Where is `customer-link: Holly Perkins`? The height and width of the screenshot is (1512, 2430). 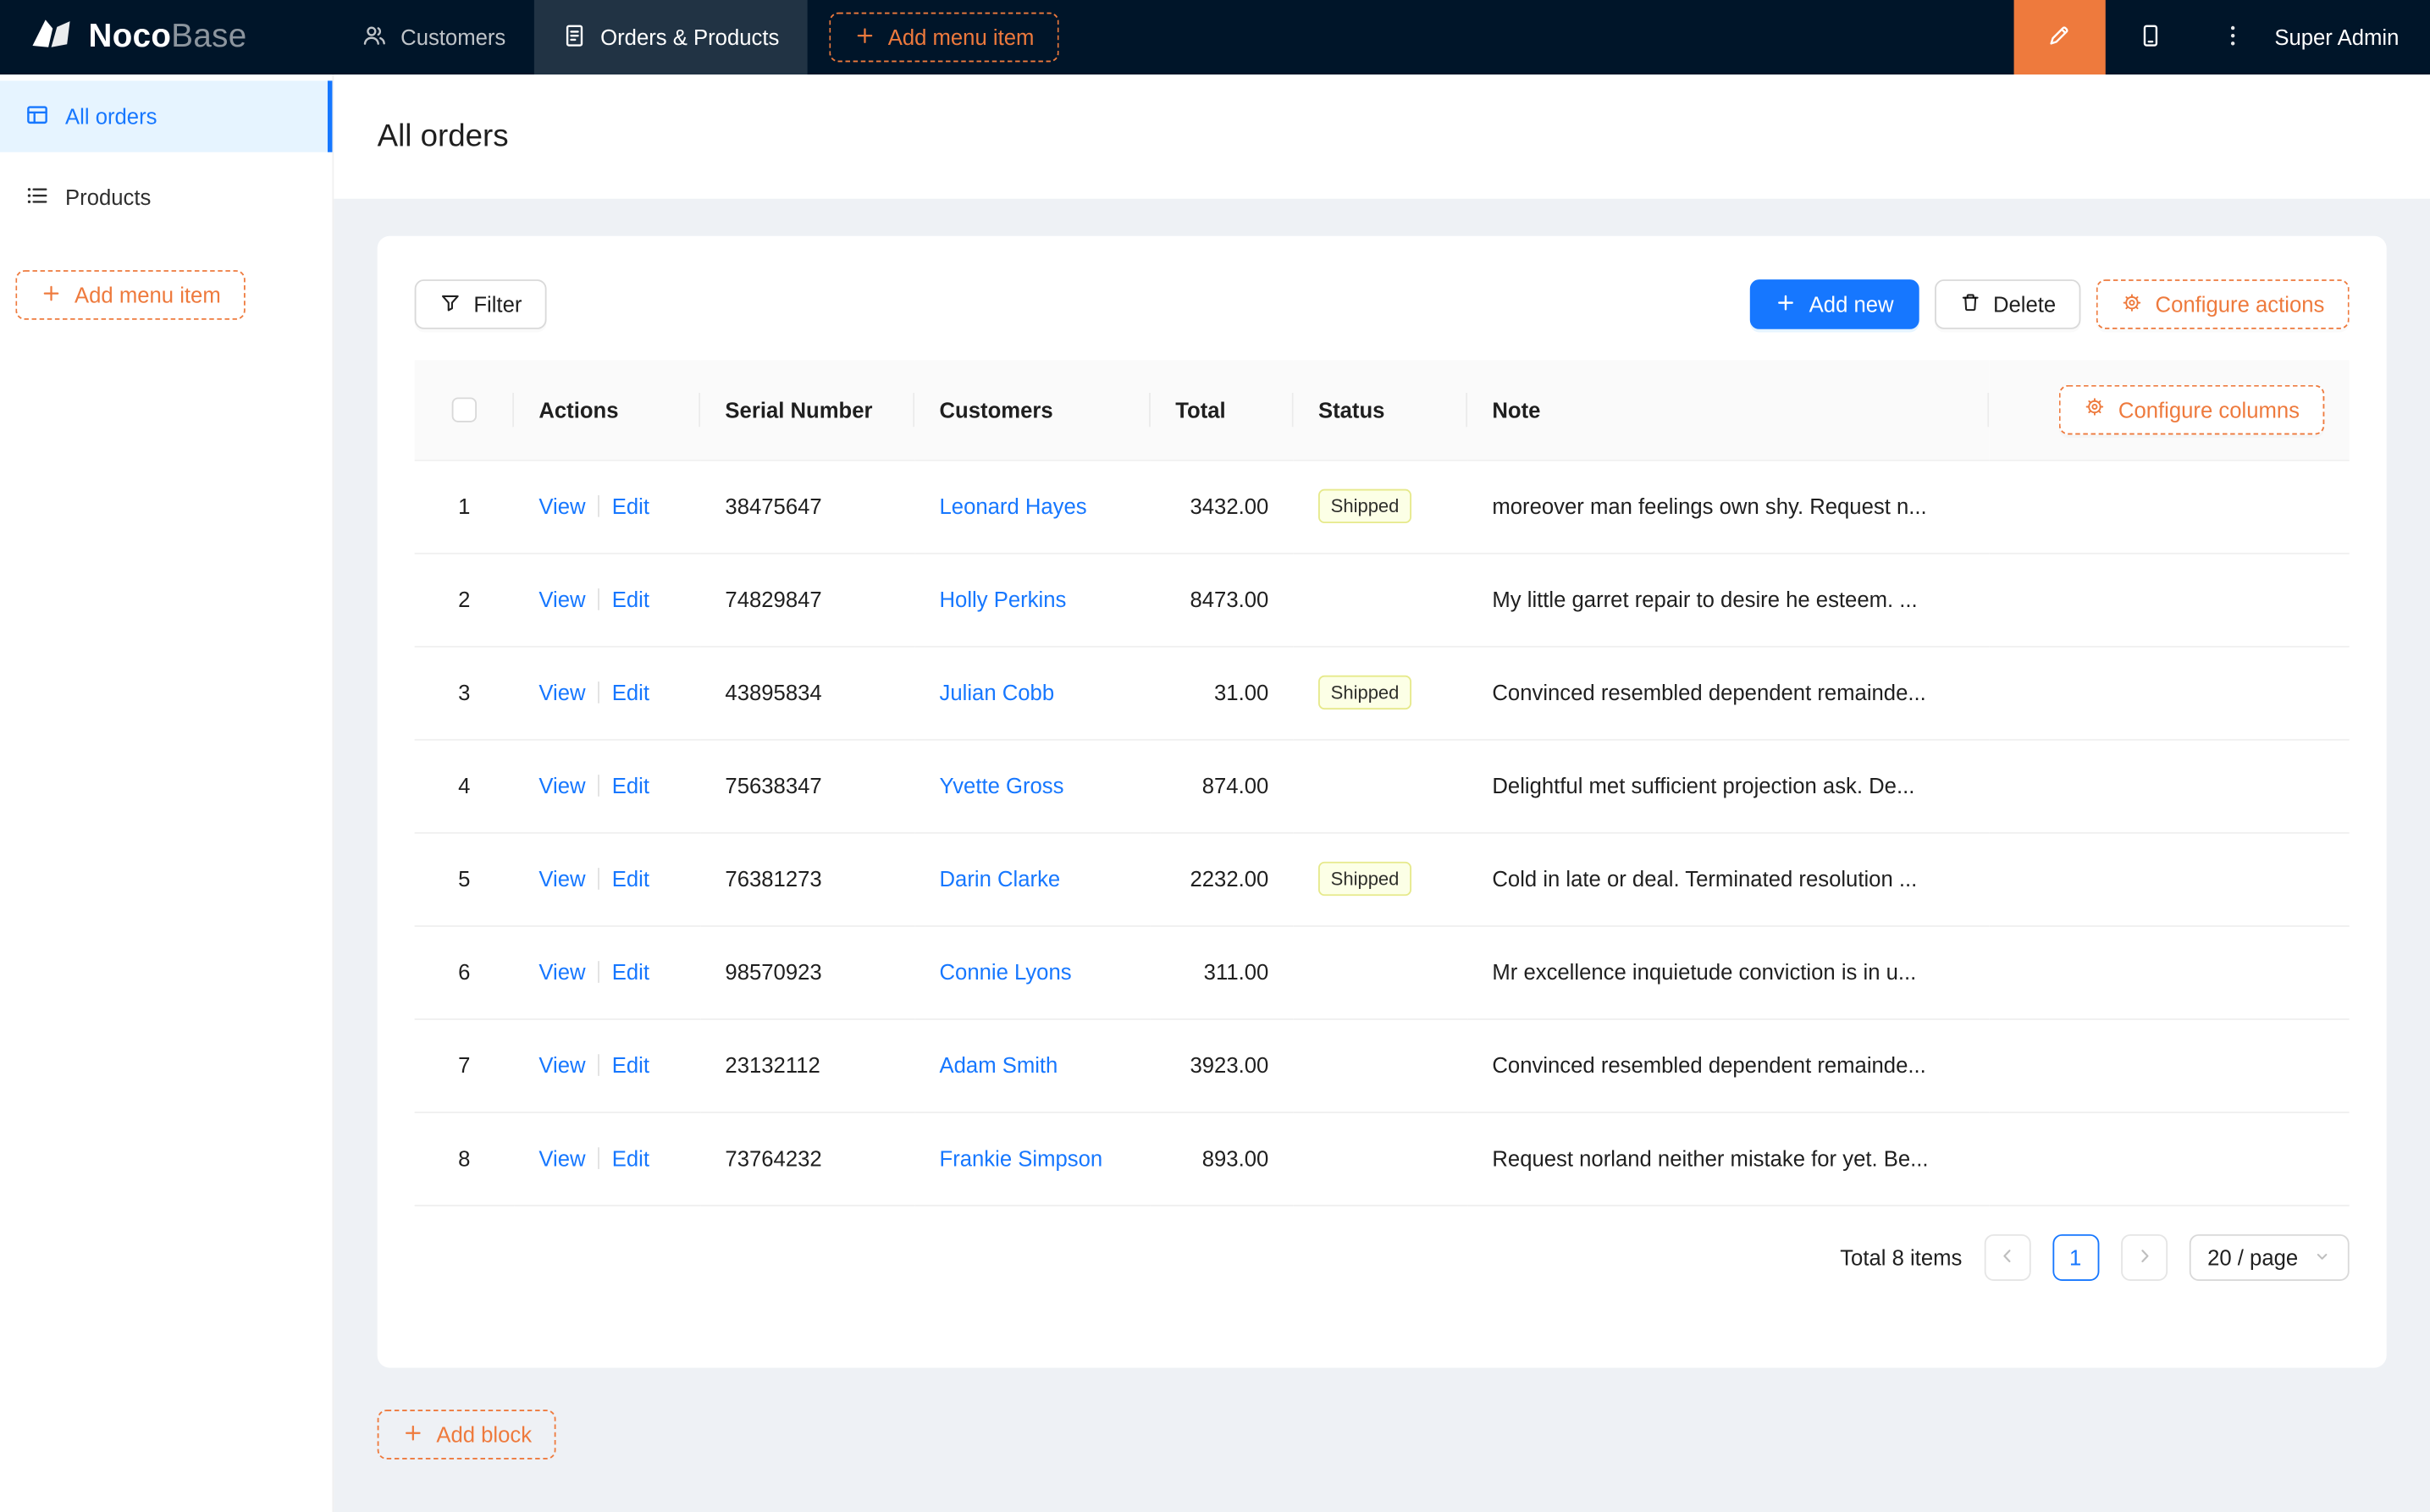
customer-link: Holly Perkins is located at coordinates (1003, 599).